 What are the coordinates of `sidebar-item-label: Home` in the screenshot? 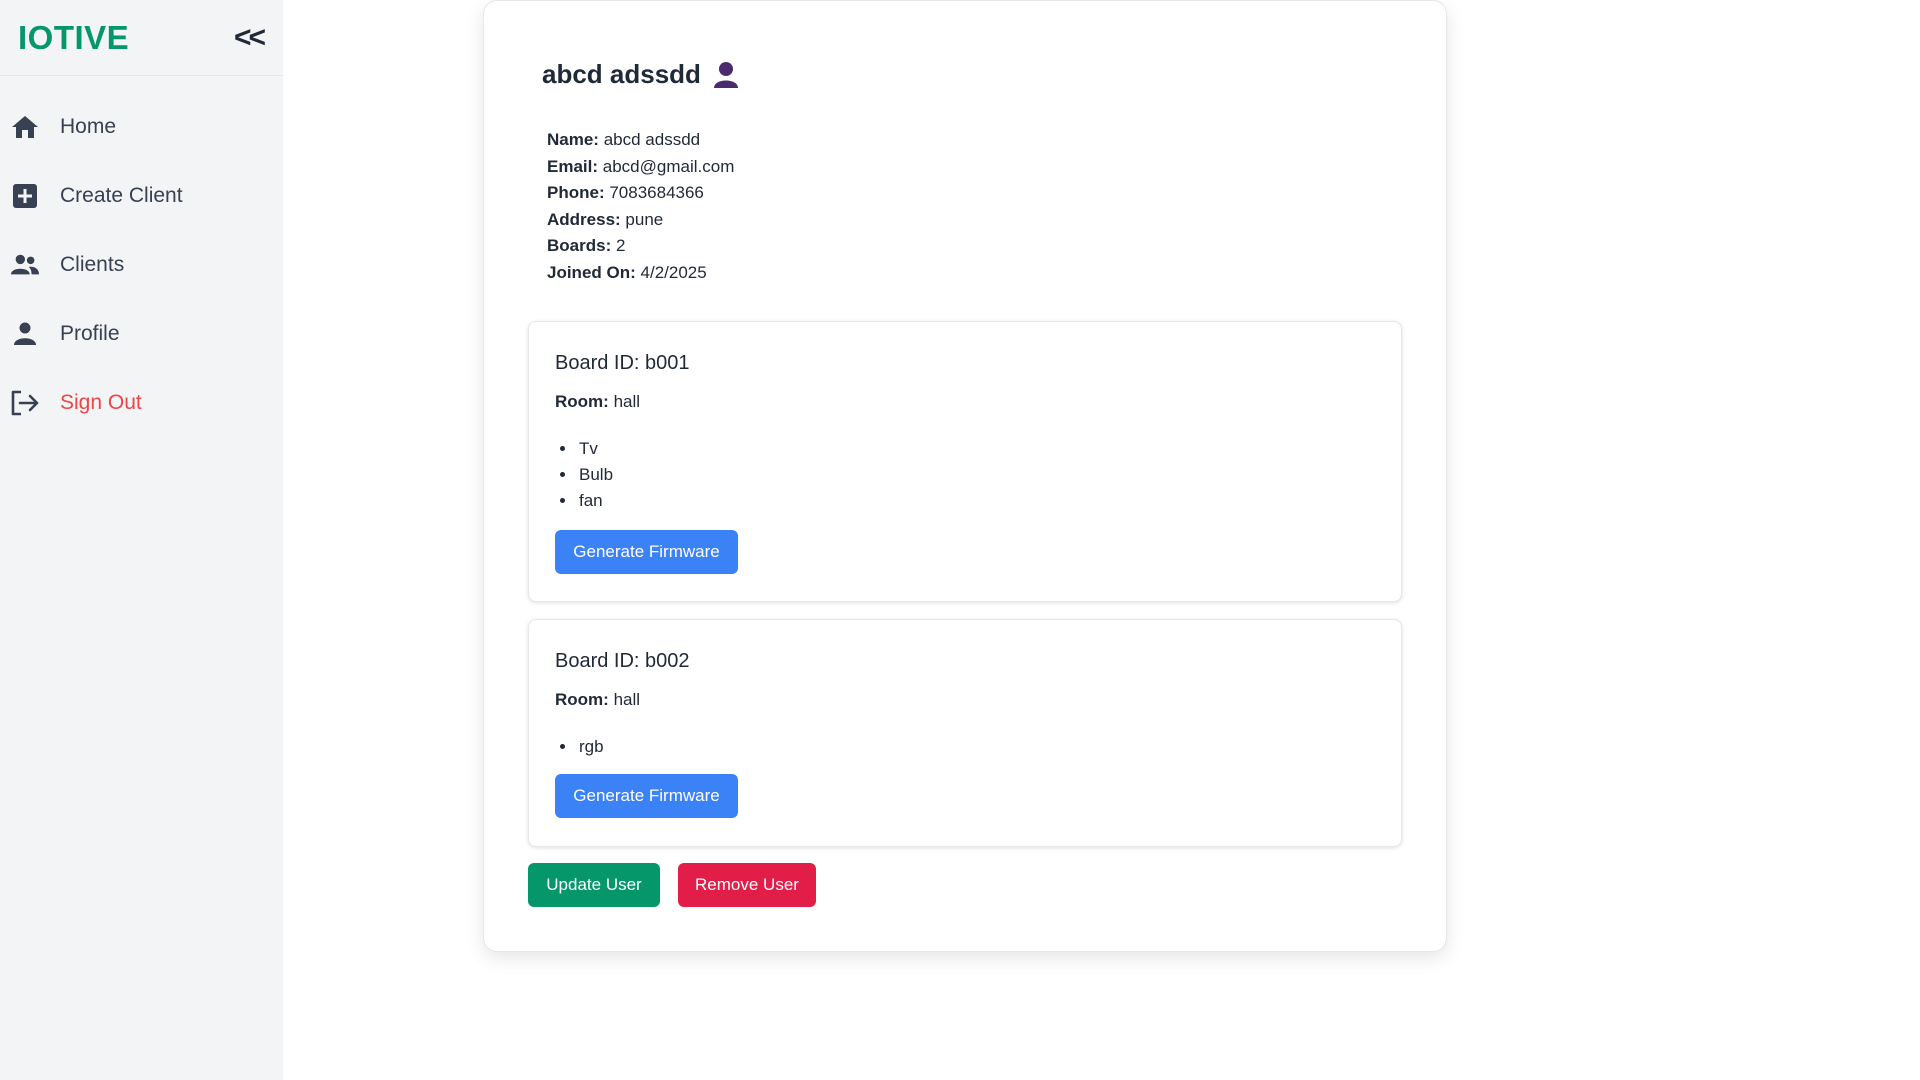 It's located at (88, 126).